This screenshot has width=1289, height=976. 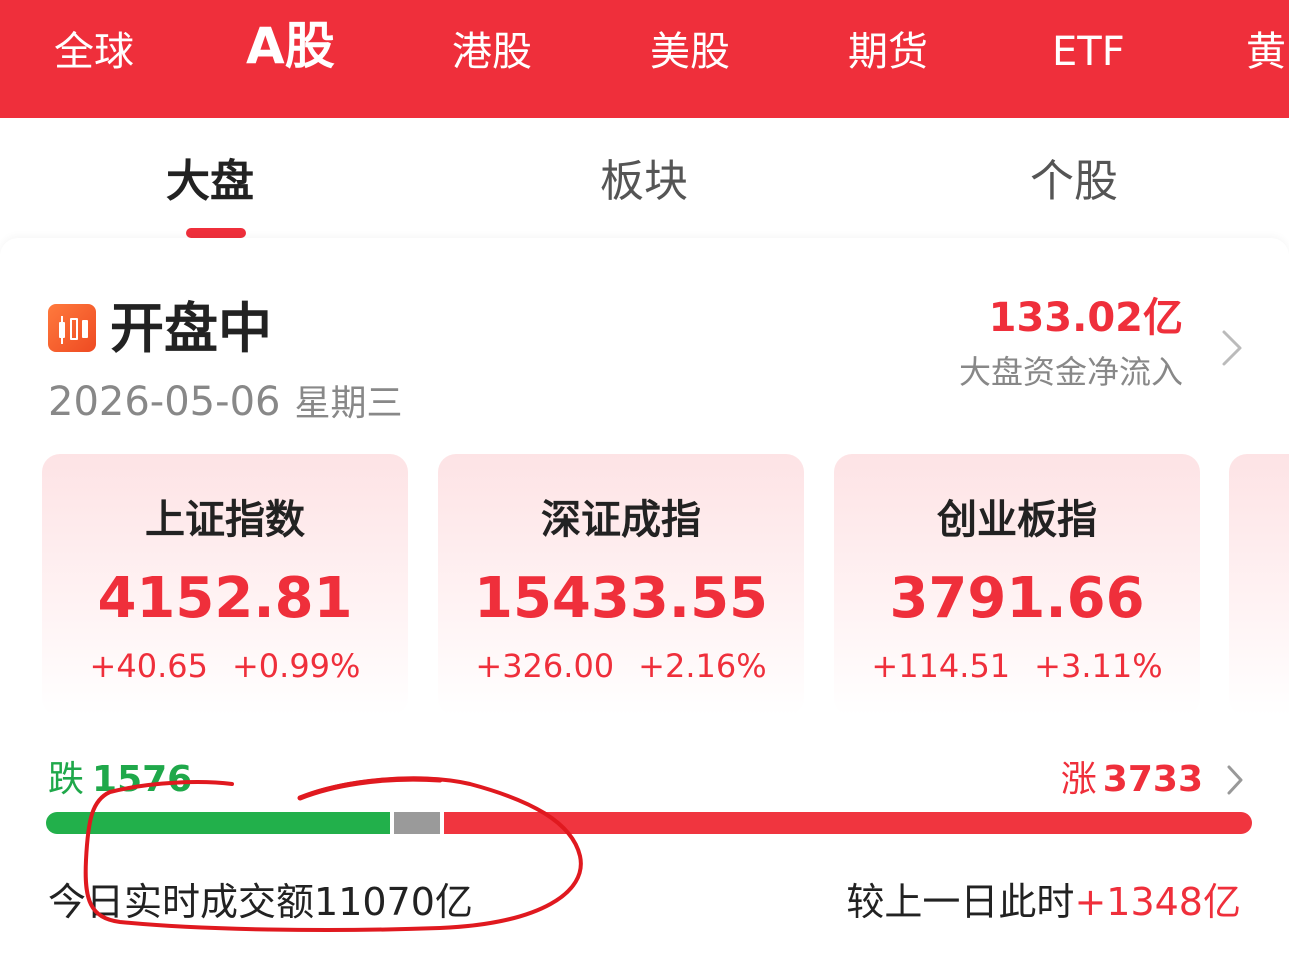 What do you see at coordinates (290, 46) in the screenshot?
I see `tab-a-shares: A股` at bounding box center [290, 46].